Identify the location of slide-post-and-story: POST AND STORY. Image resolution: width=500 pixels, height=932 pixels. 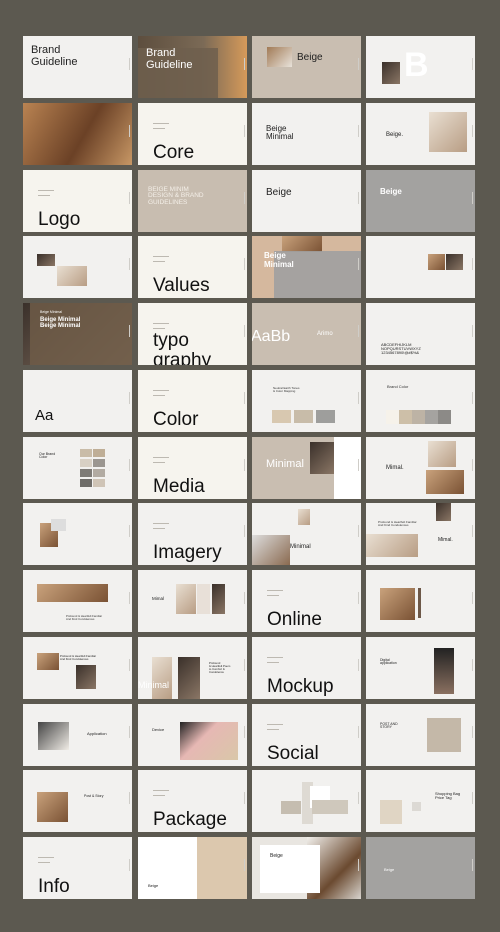
(420, 734).